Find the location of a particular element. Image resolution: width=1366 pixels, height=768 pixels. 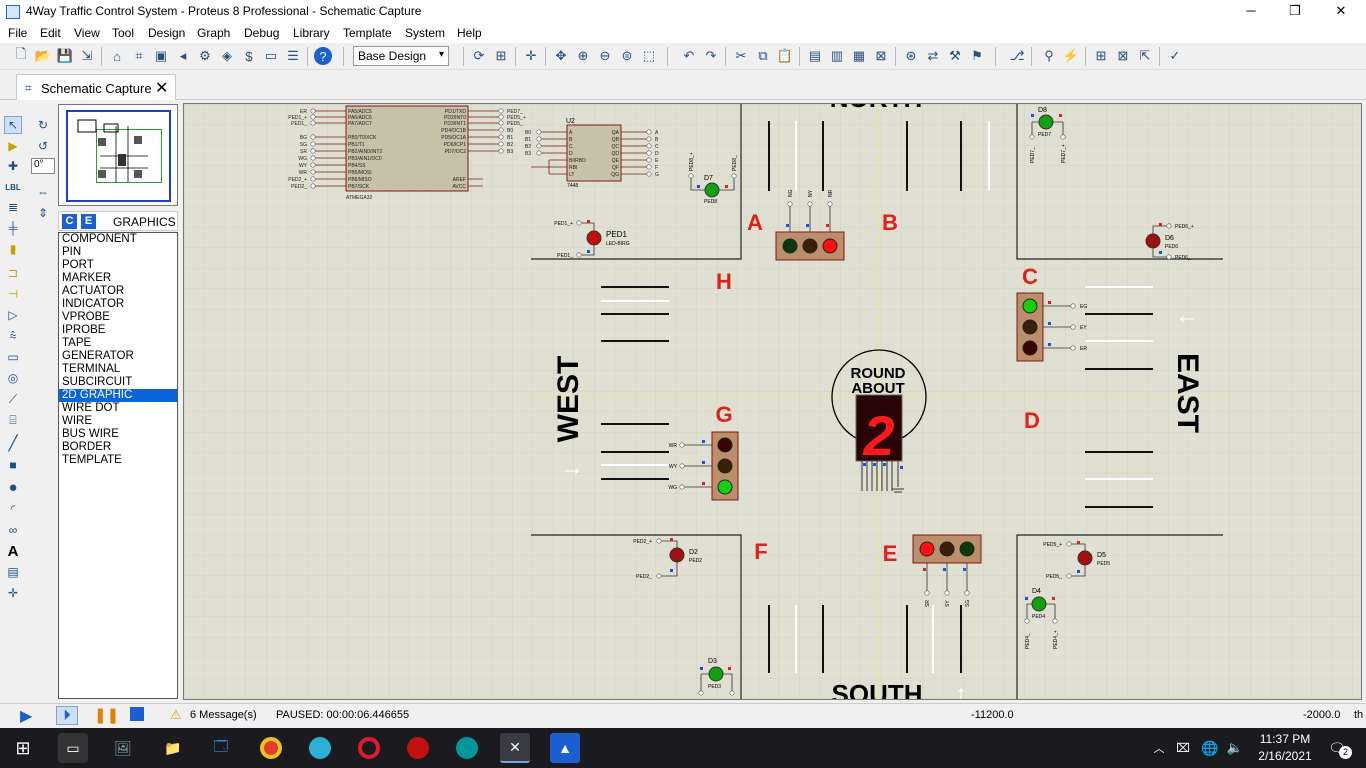

decompose-icon: ⚑ is located at coordinates (977, 56).